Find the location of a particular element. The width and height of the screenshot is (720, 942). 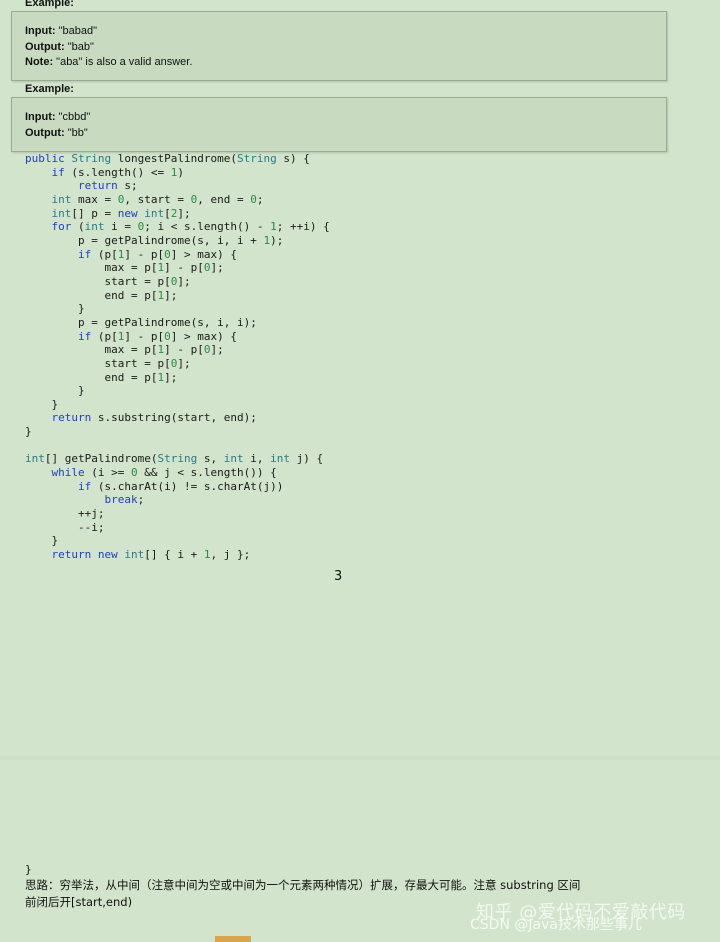

code-line: --i; is located at coordinates (65, 527).